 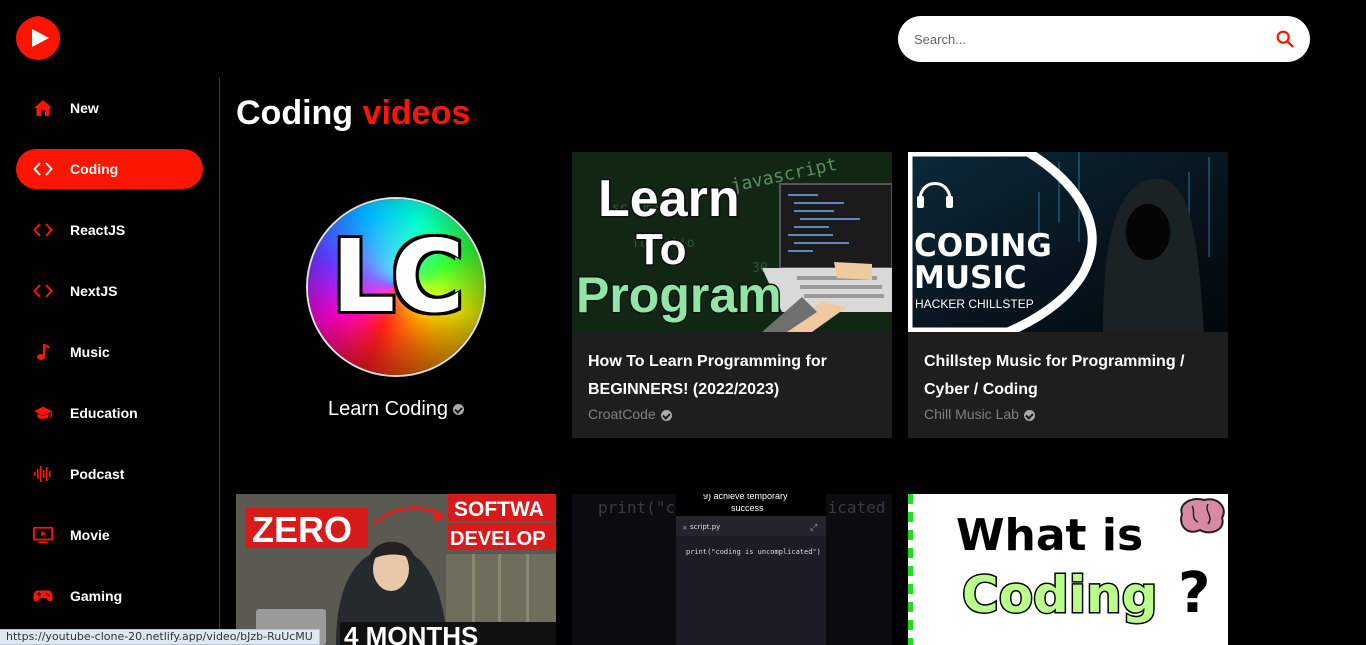 I want to click on thumb-line: 4 MONTHS, so click(x=411, y=633).